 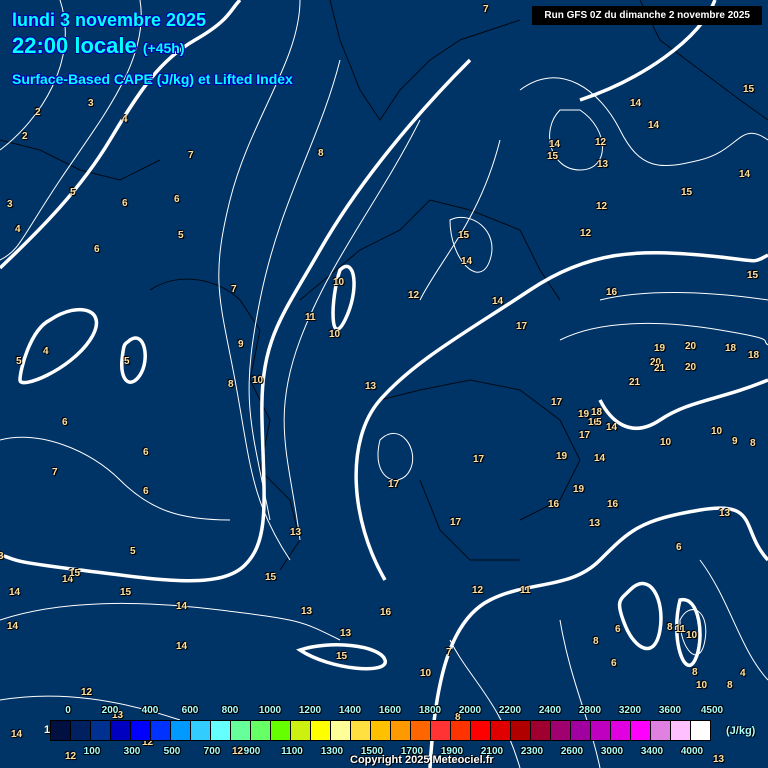 I want to click on colorbar-tick-top: 600, so click(x=190, y=710).